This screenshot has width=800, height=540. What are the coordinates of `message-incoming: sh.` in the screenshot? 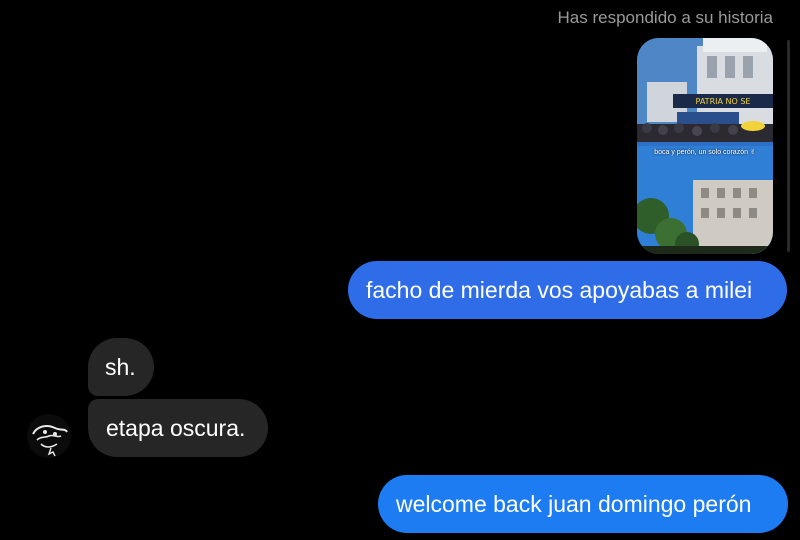 It's located at (121, 367).